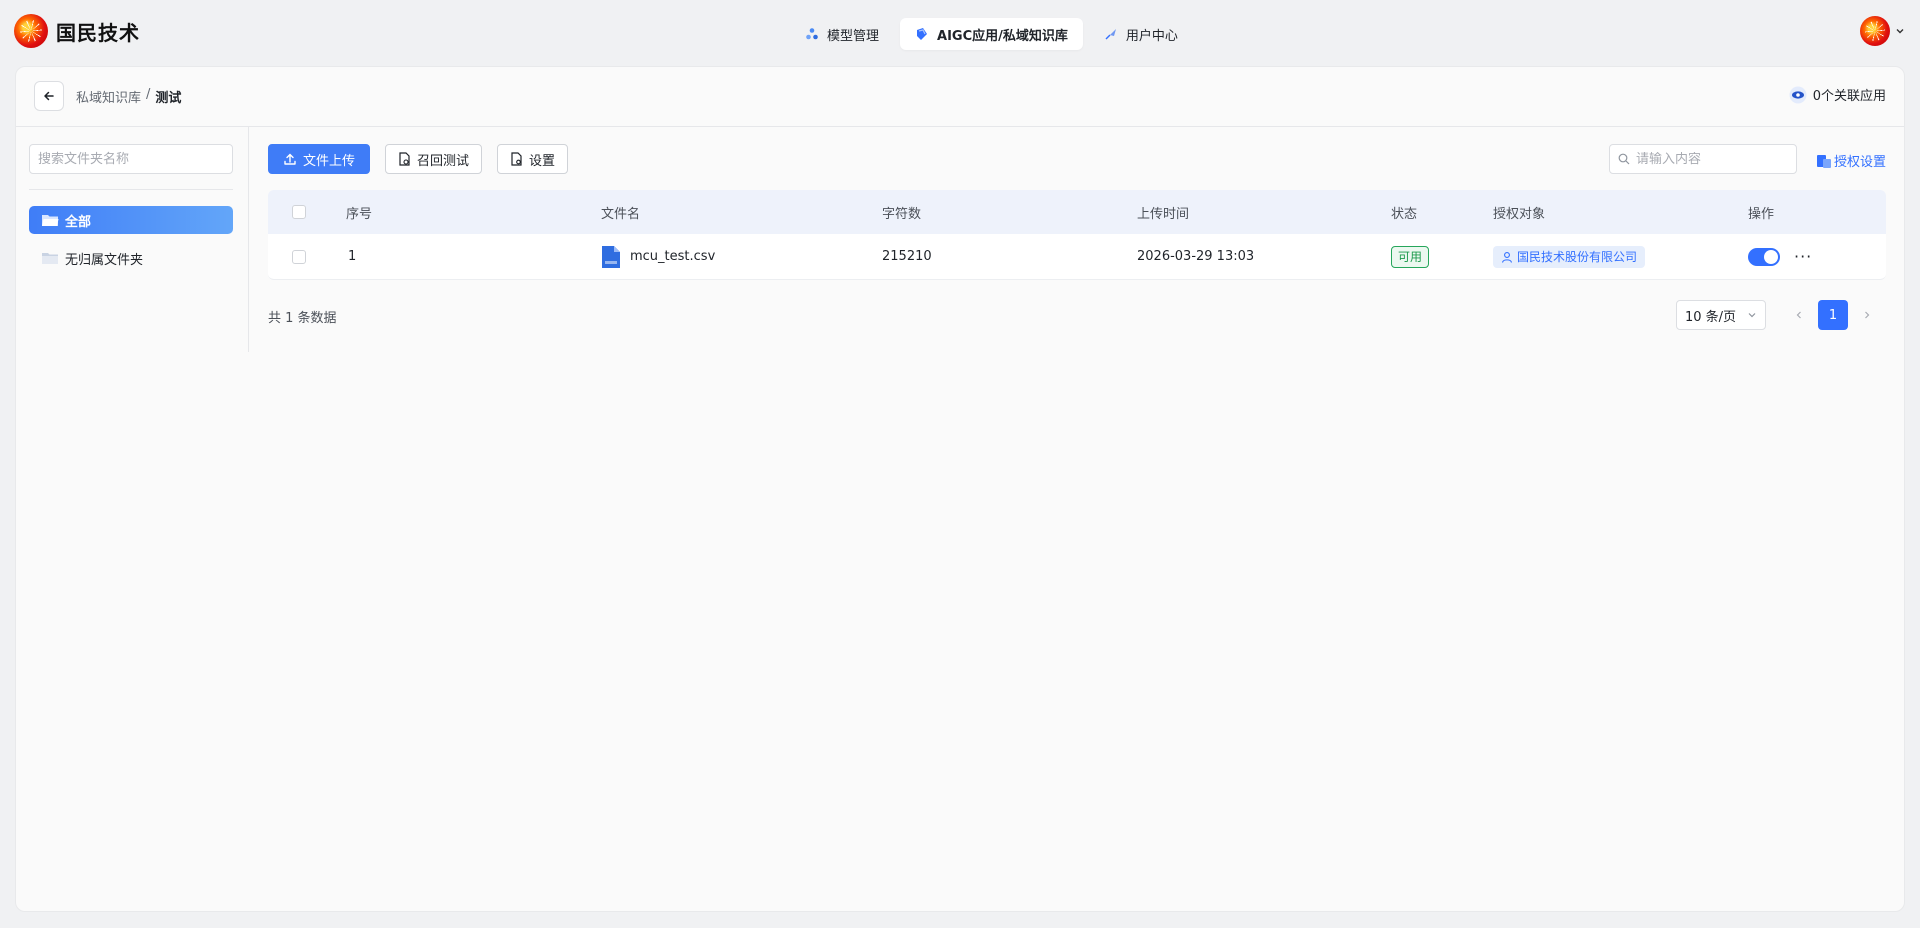 The width and height of the screenshot is (1920, 928). Describe the element at coordinates (168, 98) in the screenshot. I see `breadcrumb-current: 测试` at that location.